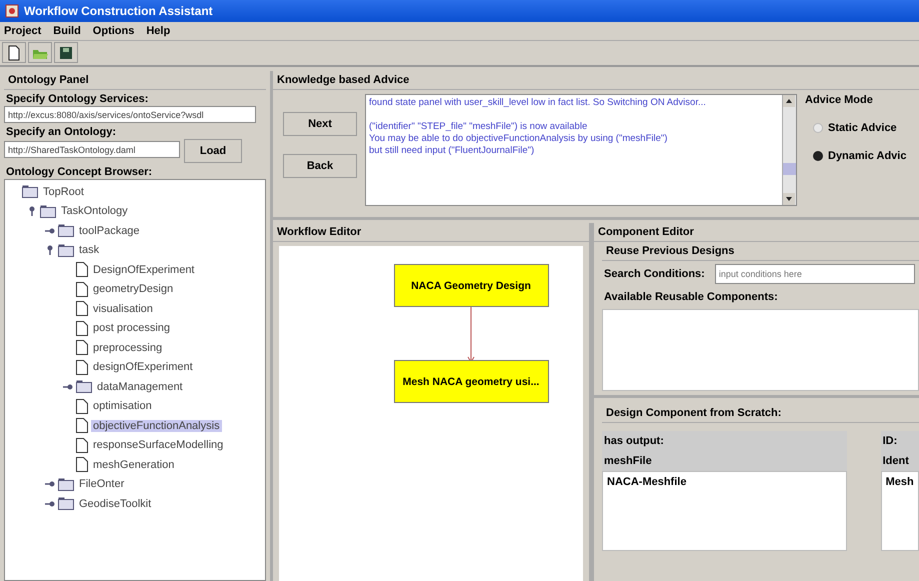 Image resolution: width=919 pixels, height=581 pixels. Describe the element at coordinates (156, 426) in the screenshot. I see `tree-item: objectiveFunctionAnalysis` at that location.